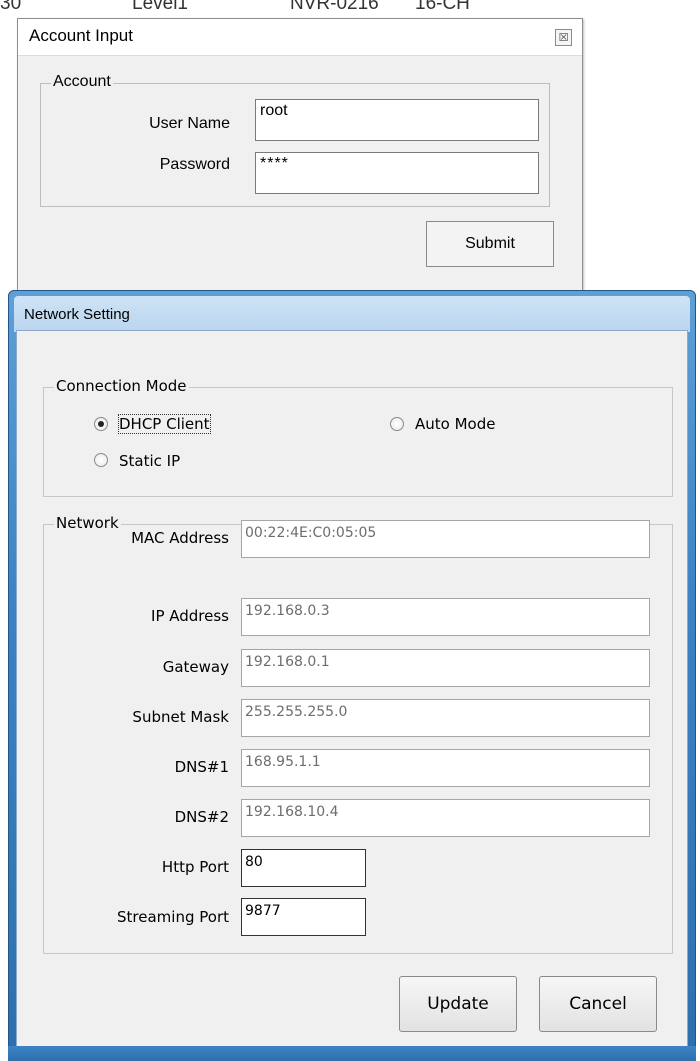 The height and width of the screenshot is (1061, 700). I want to click on dns1-label: DNS#1, so click(201, 767).